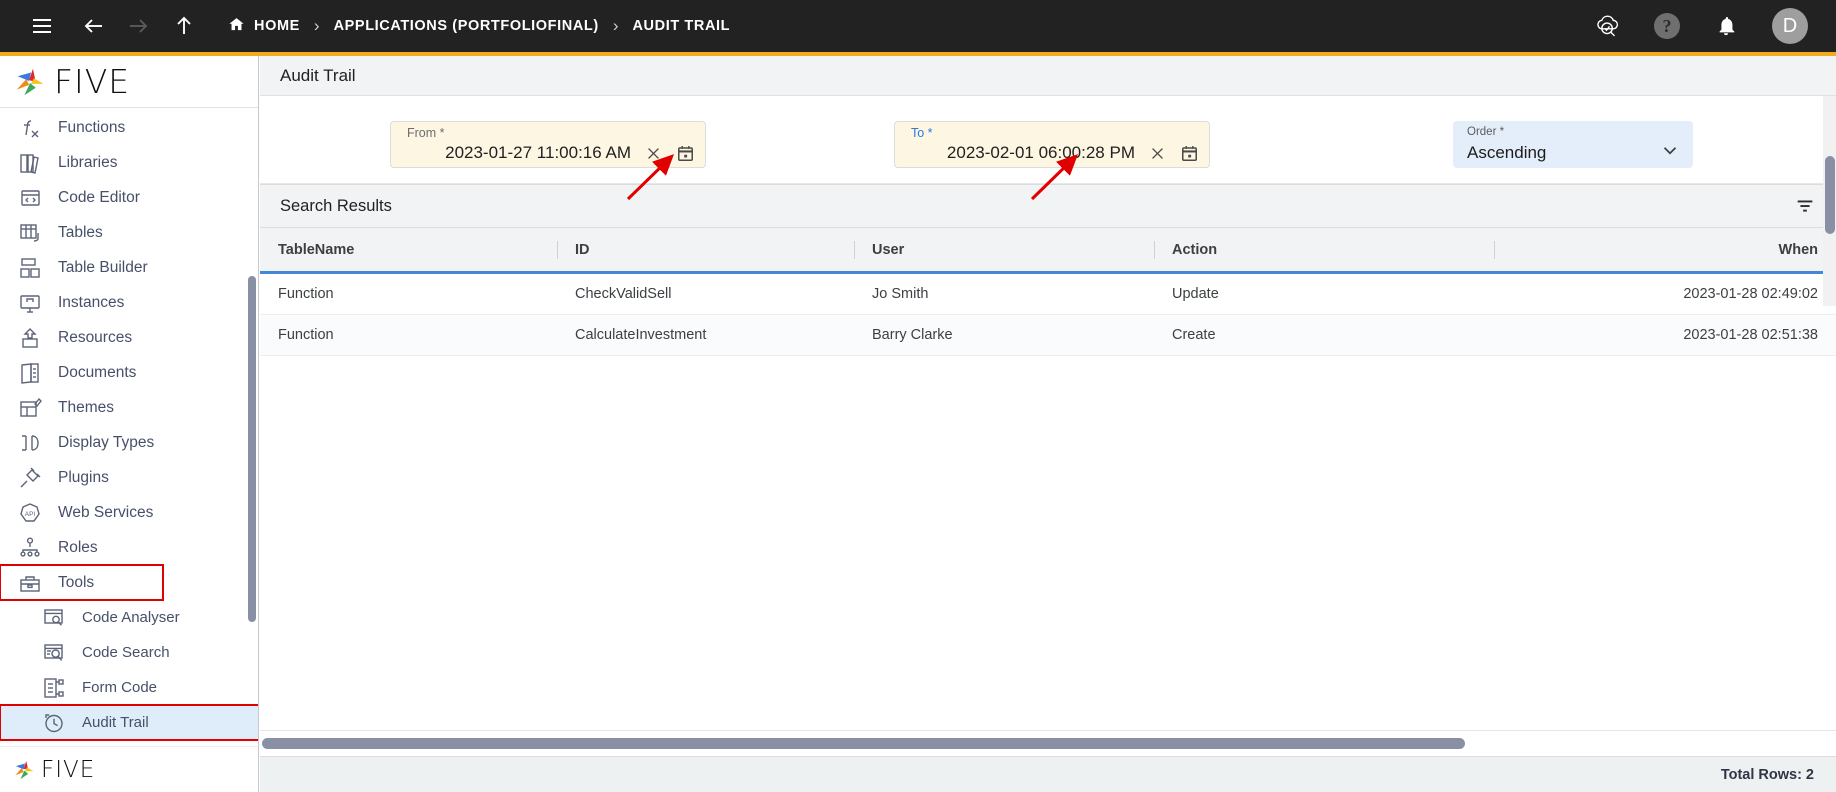 The height and width of the screenshot is (792, 1836). I want to click on sidebar-item-tools: Tools, so click(82, 582).